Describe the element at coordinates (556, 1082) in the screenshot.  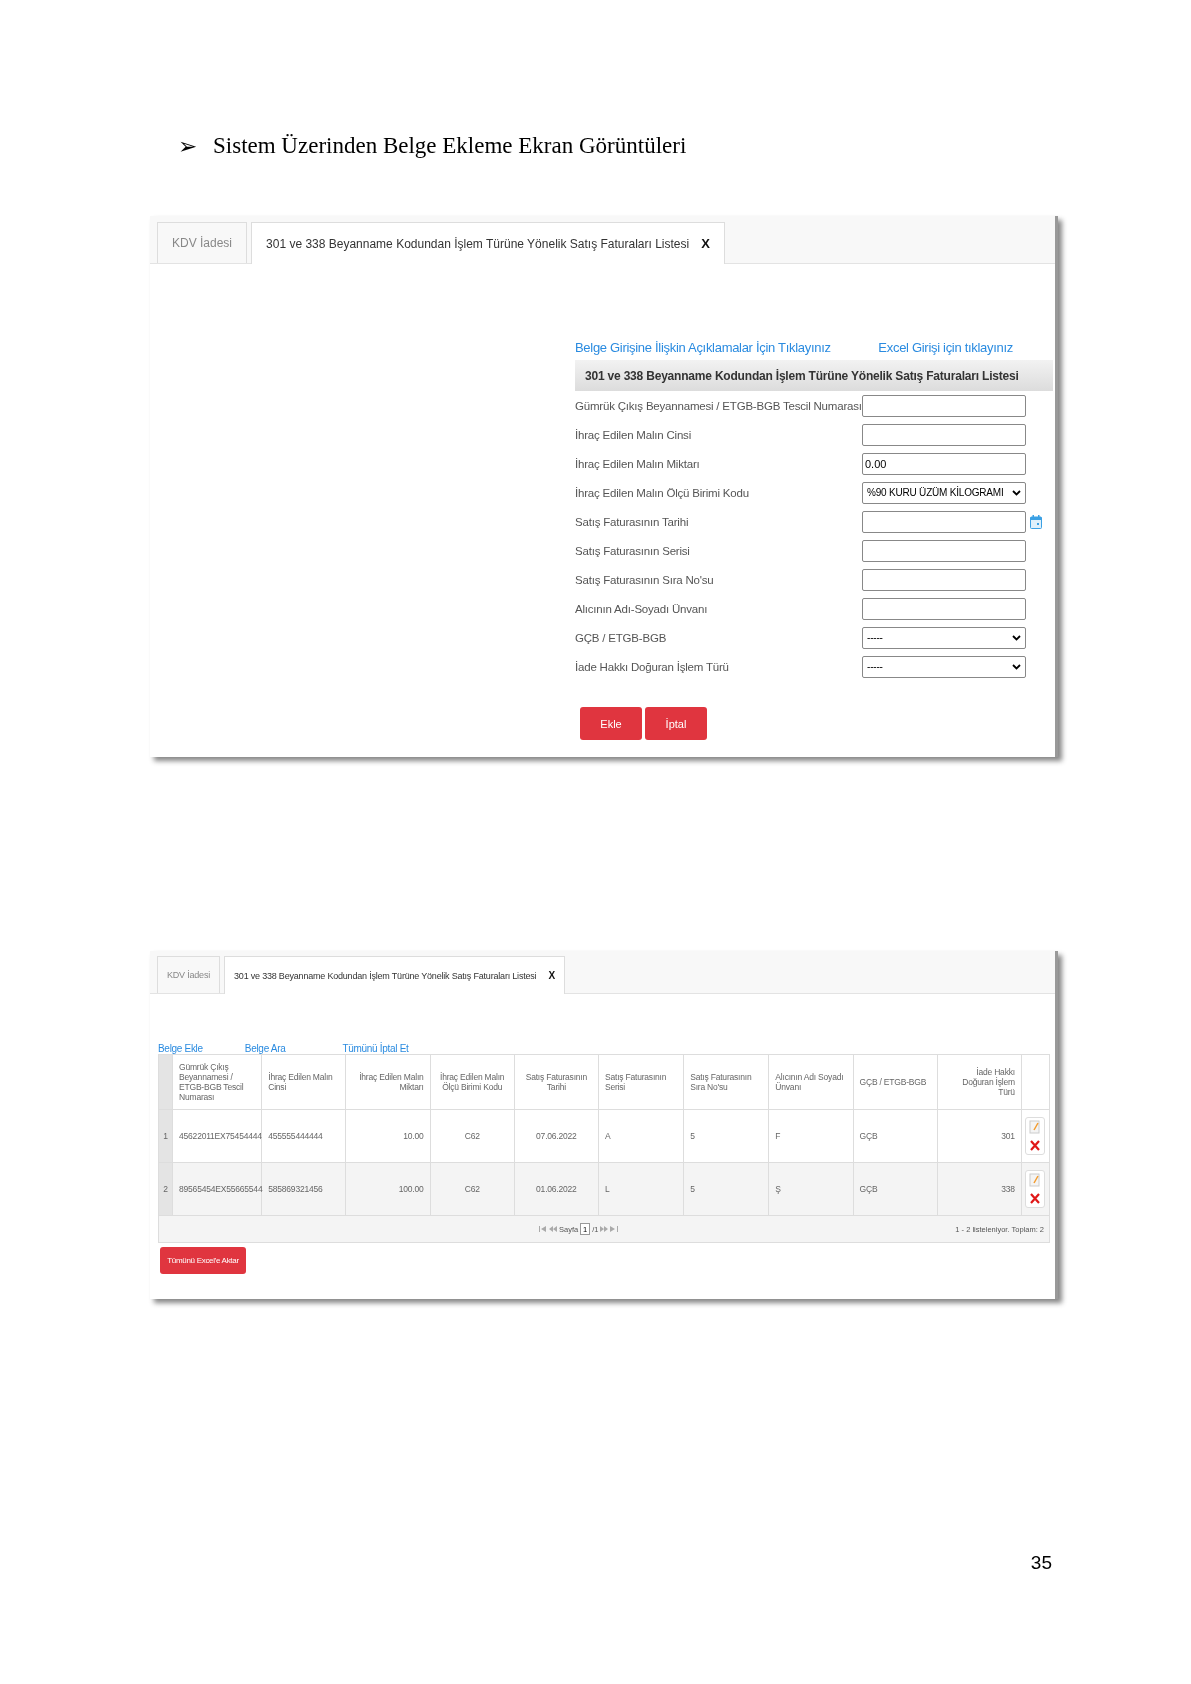
I see `column-header: Satış Faturasının Tarihi` at that location.